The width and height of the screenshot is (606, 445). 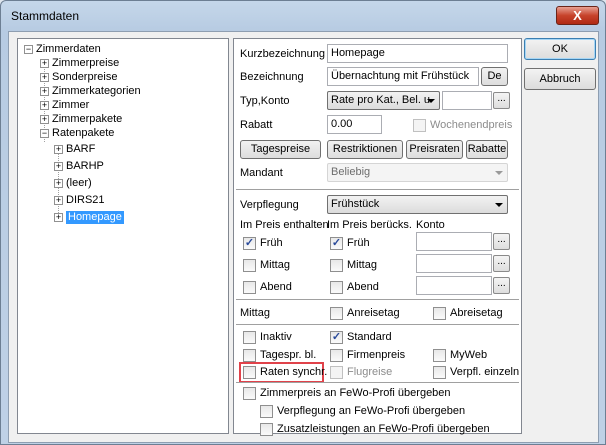 What do you see at coordinates (494, 76) in the screenshot?
I see `language-button: De` at bounding box center [494, 76].